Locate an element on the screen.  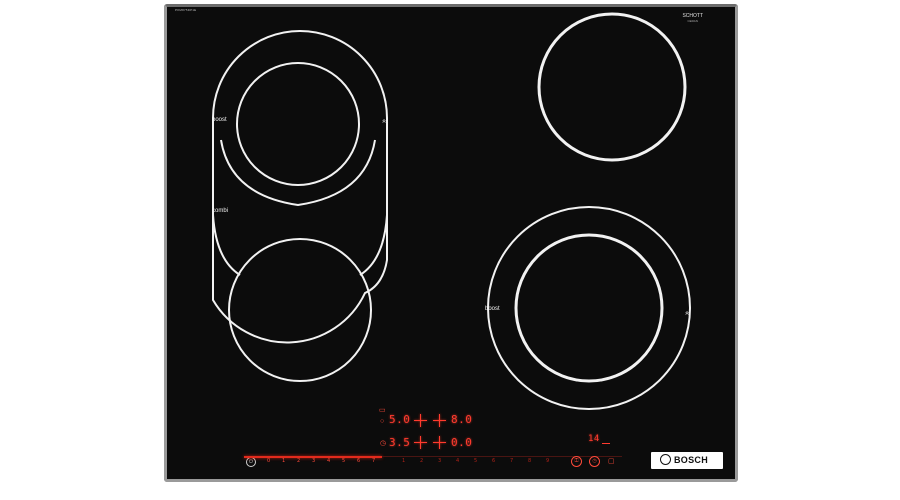
rear-left-zone-marker-icon is located at coordinates (420, 420).